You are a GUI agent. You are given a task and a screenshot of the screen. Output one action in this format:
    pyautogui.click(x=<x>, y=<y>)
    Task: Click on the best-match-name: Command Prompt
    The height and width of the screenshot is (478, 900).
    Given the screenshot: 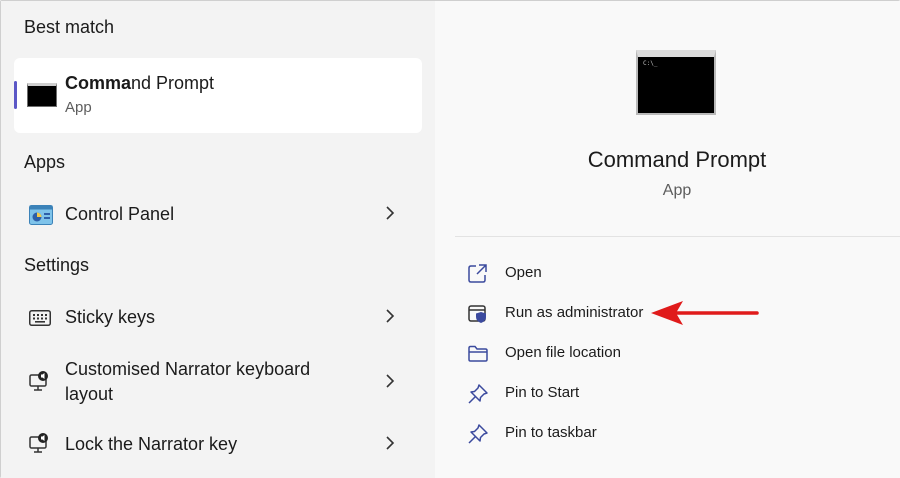 What is the action you would take?
    pyautogui.click(x=139, y=83)
    